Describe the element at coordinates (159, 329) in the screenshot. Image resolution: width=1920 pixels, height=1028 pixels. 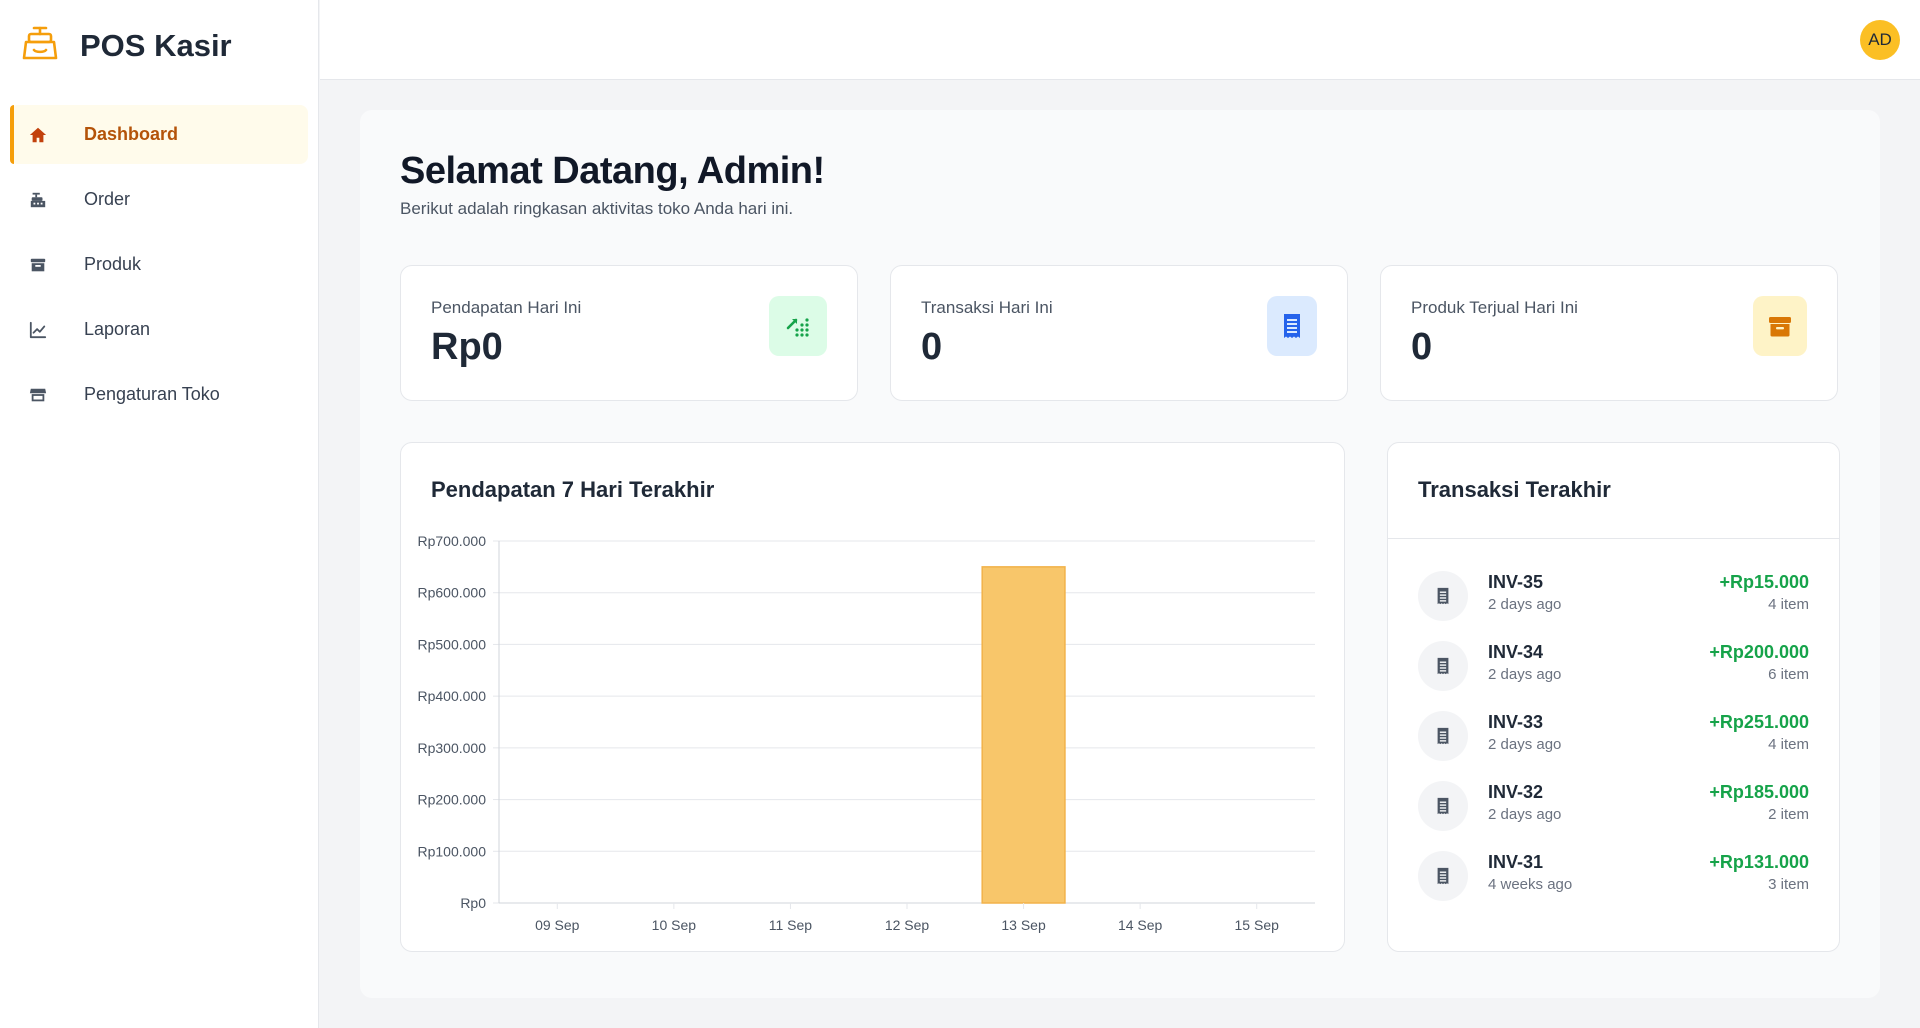
I see `sidebar-item-laporan: Laporan` at that location.